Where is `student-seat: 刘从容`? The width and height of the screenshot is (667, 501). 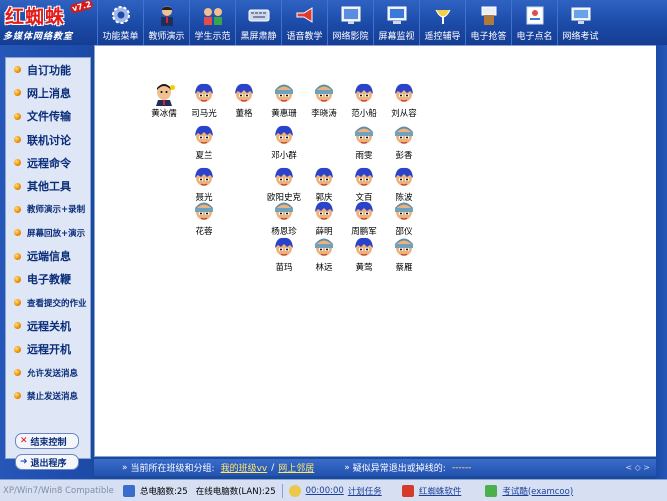
student-seat: 刘从容 is located at coordinates (404, 100).